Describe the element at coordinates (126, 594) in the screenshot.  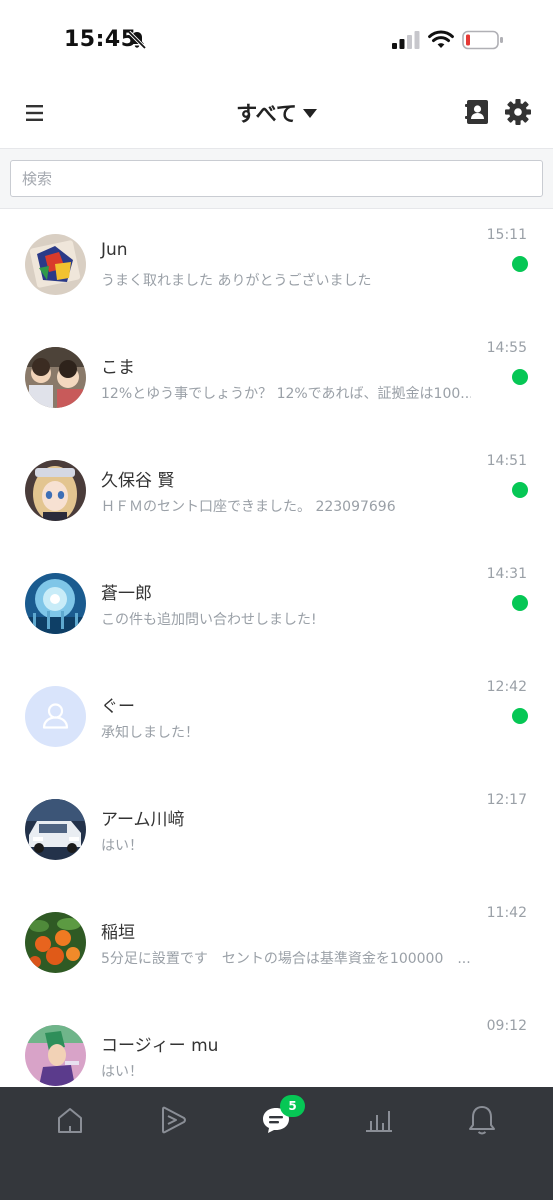
I see `chat-name: 蒼一郎` at that location.